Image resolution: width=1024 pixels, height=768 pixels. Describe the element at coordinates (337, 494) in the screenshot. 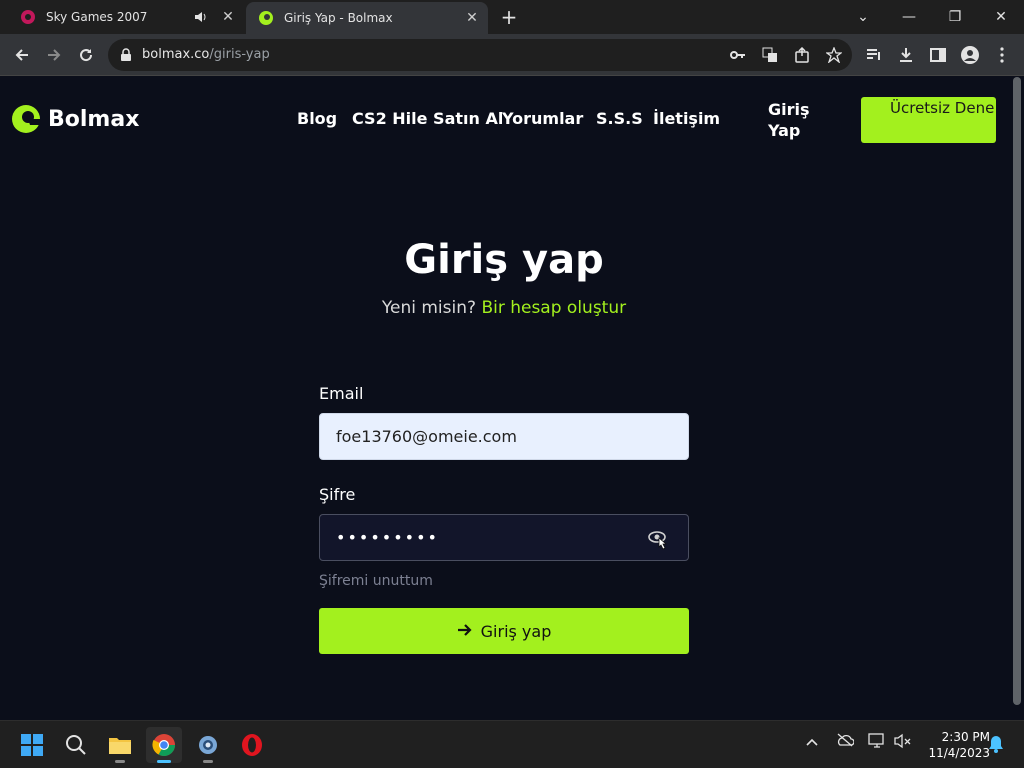

I see `password-label: Şifre` at that location.